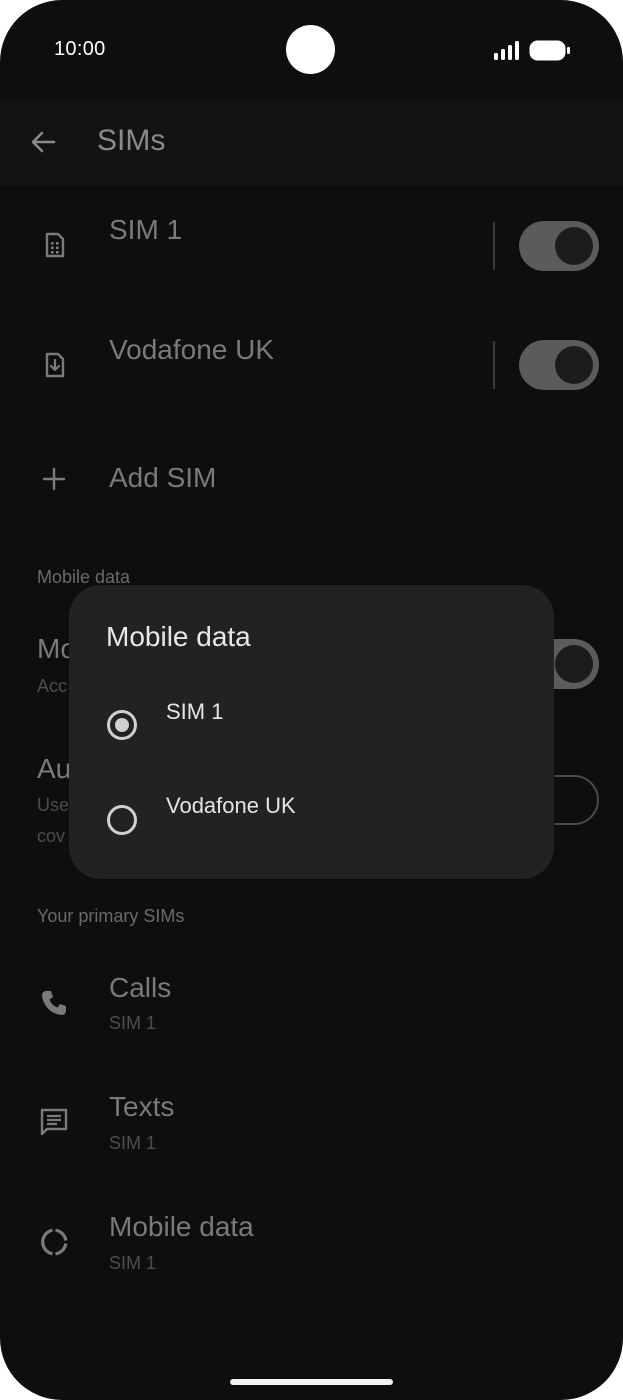 This screenshot has height=1400, width=623. I want to click on dialog-option-sim1: SIM 1, so click(311, 727).